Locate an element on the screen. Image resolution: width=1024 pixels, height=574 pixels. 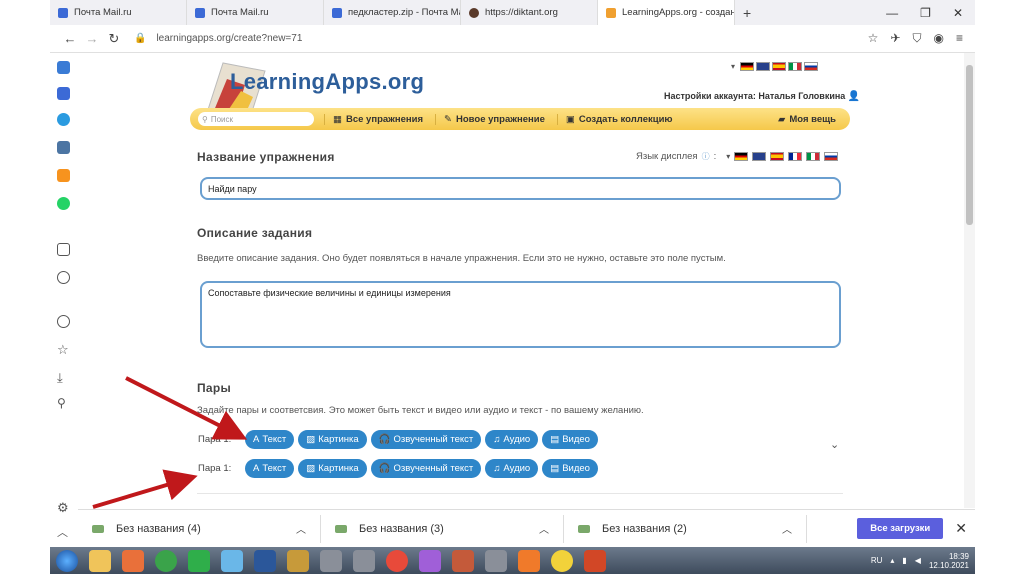
download-item: Без названия (2) ︿ is located at coordinates (685, 528).